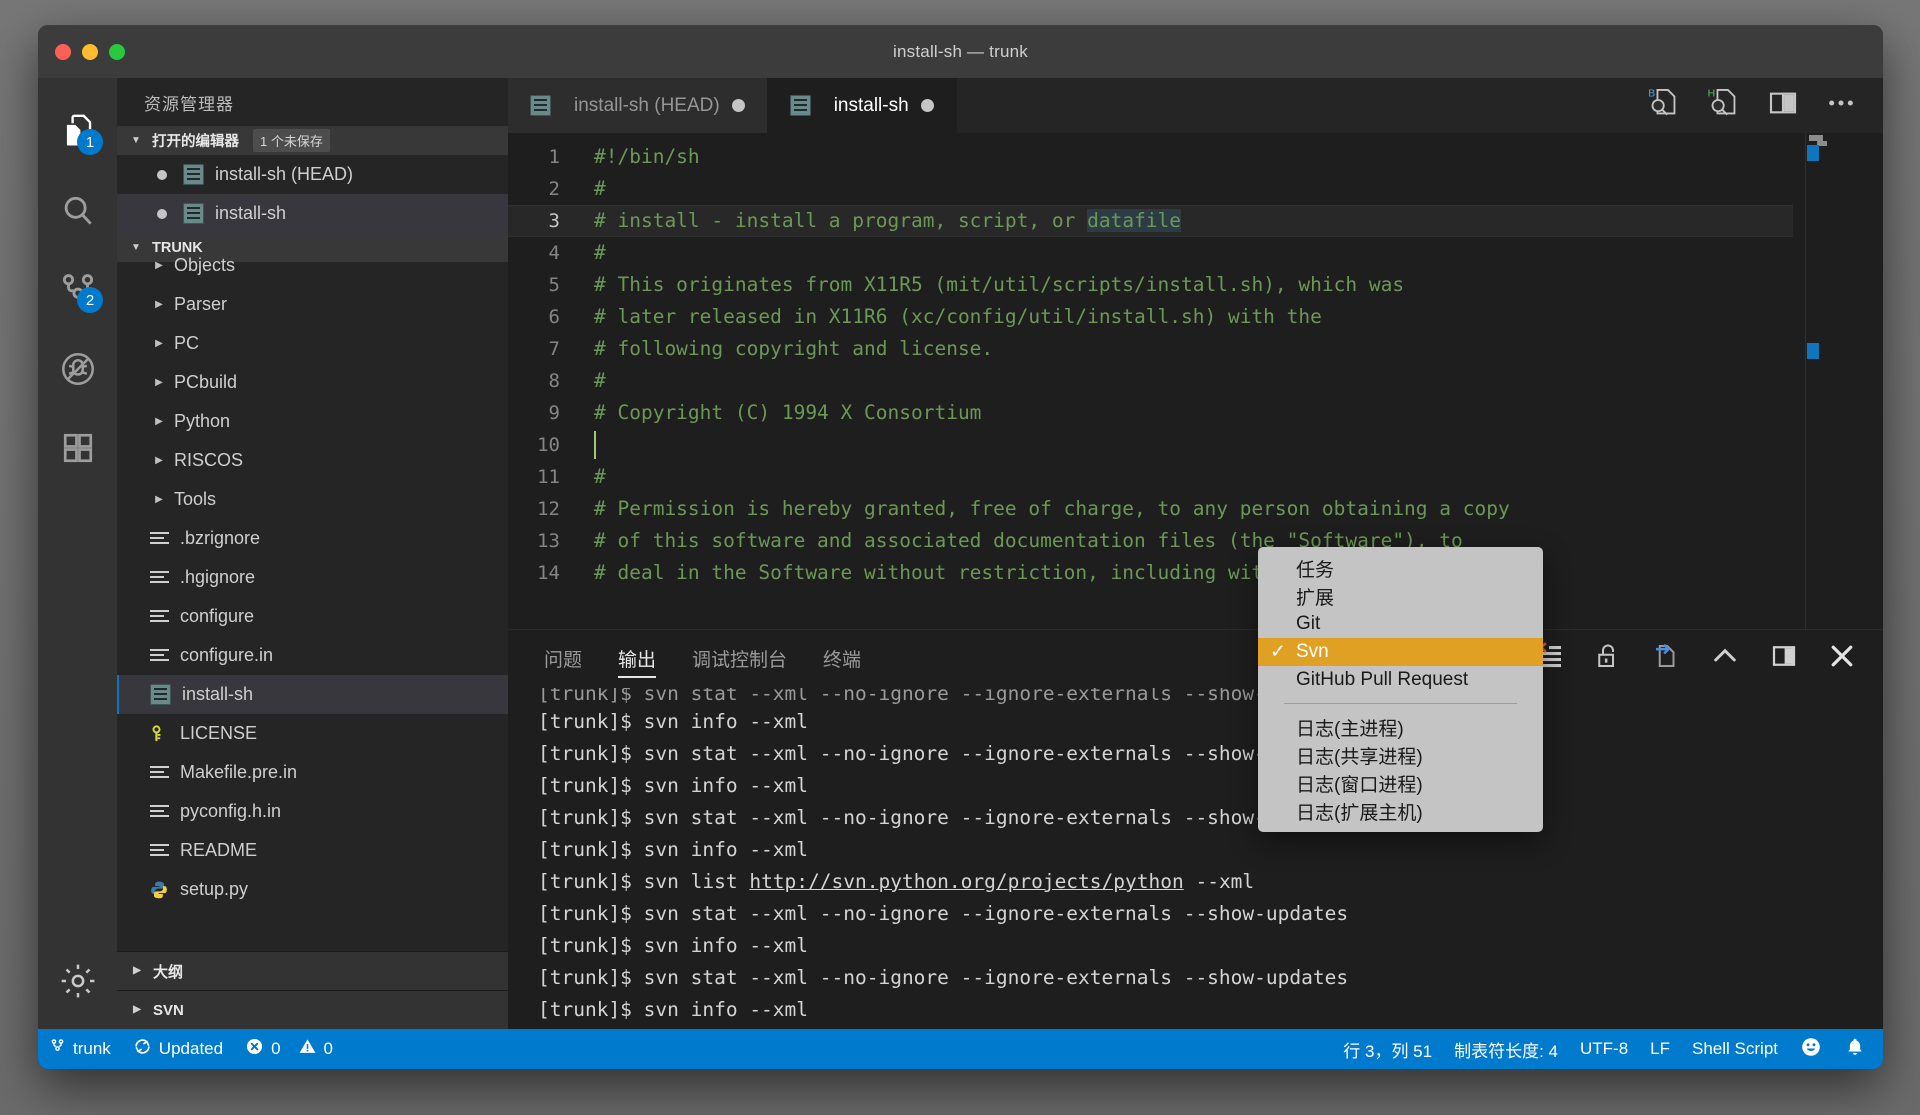 The image size is (1920, 1115). I want to click on tree-item-parser: ▶ Parser, so click(312, 304).